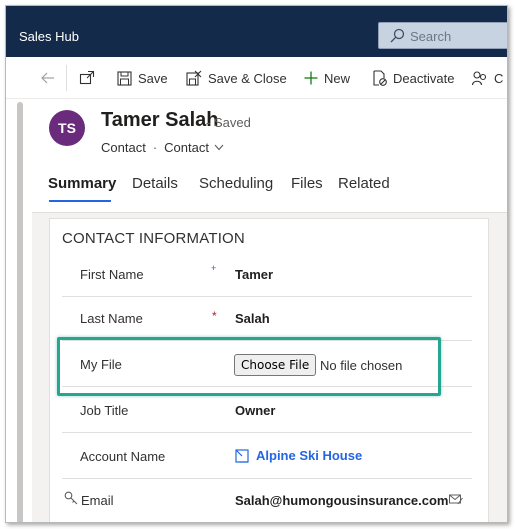  I want to click on header-divider, so click(269, 212).